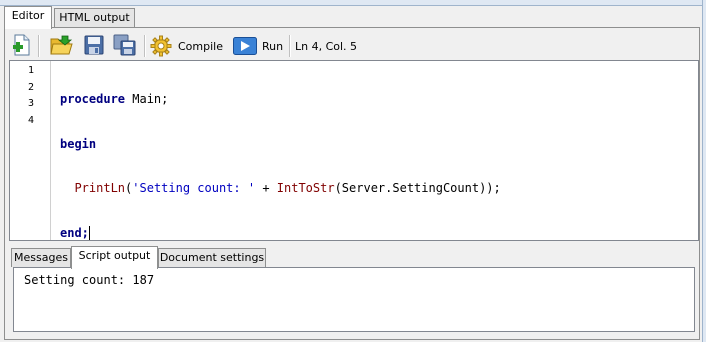 The width and height of the screenshot is (706, 342). I want to click on line-number: 3, so click(30, 103).